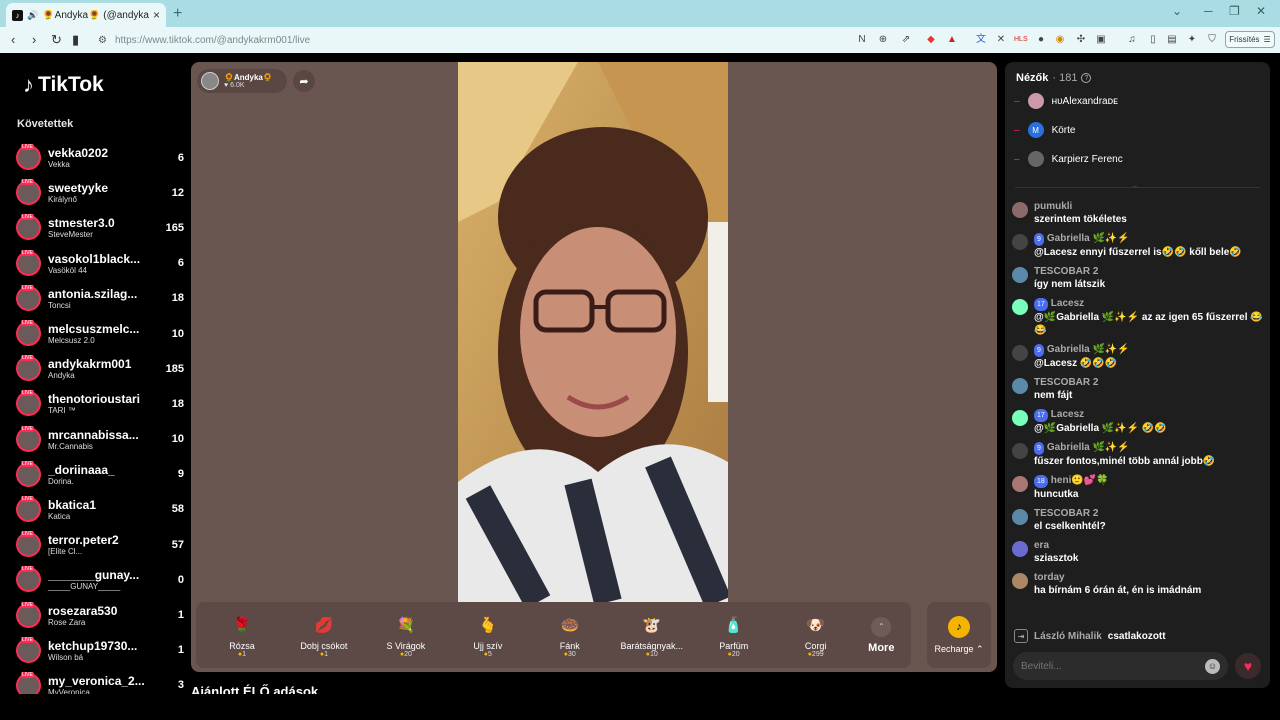  Describe the element at coordinates (324, 635) in the screenshot. I see `gift-item: 💋 Dobj csókot ●1` at that location.